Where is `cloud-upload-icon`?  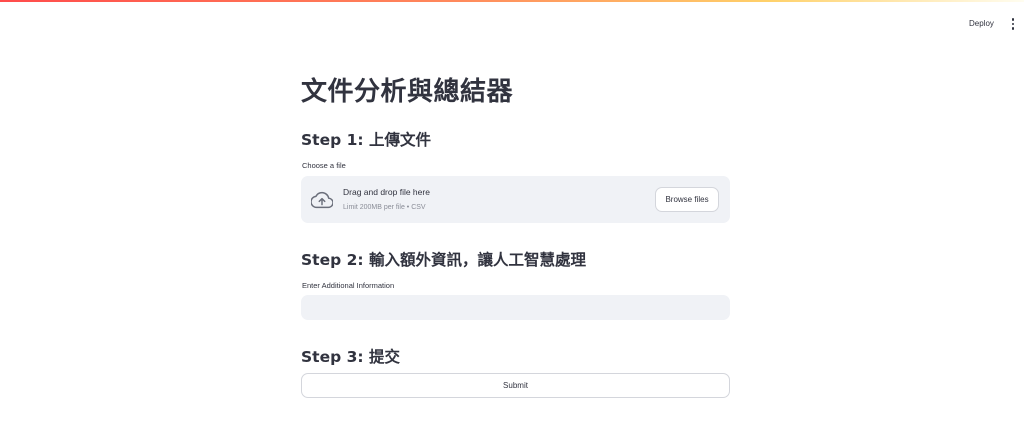 cloud-upload-icon is located at coordinates (322, 200).